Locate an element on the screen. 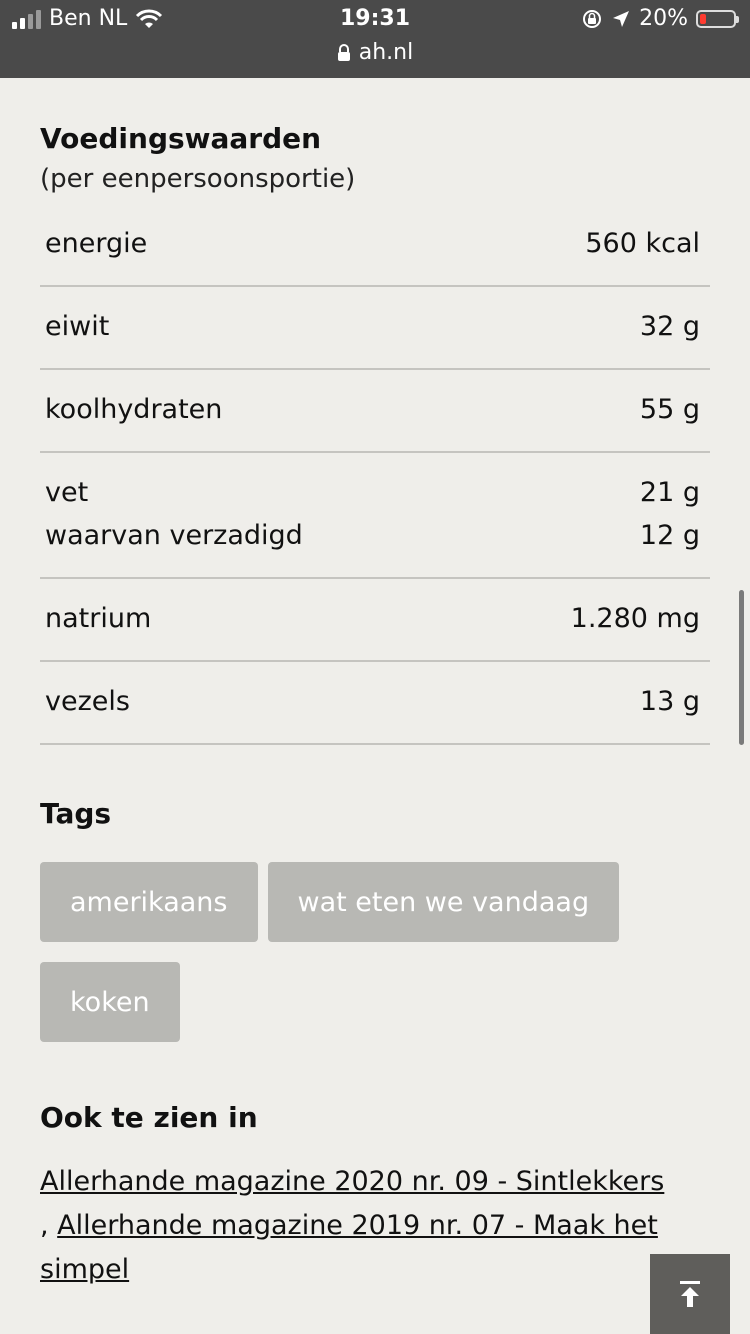  location-arrow-icon is located at coordinates (621, 18).